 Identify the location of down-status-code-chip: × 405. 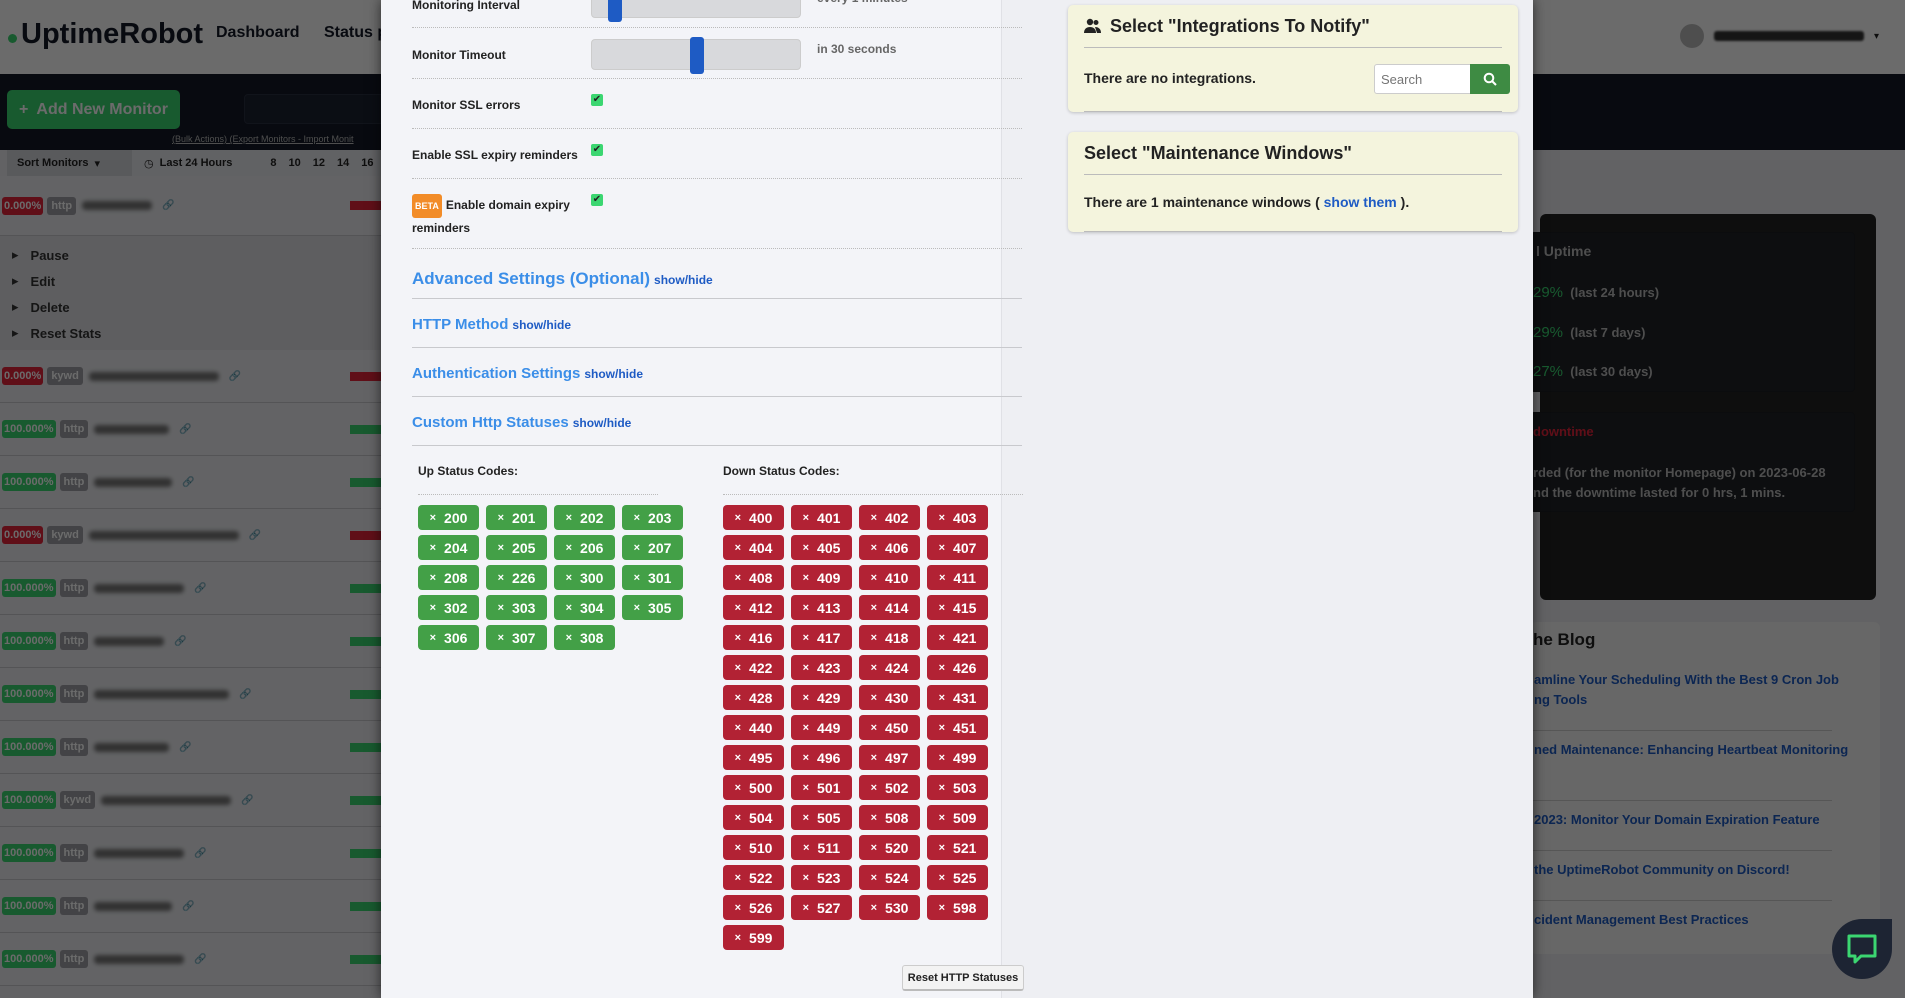
(821, 547).